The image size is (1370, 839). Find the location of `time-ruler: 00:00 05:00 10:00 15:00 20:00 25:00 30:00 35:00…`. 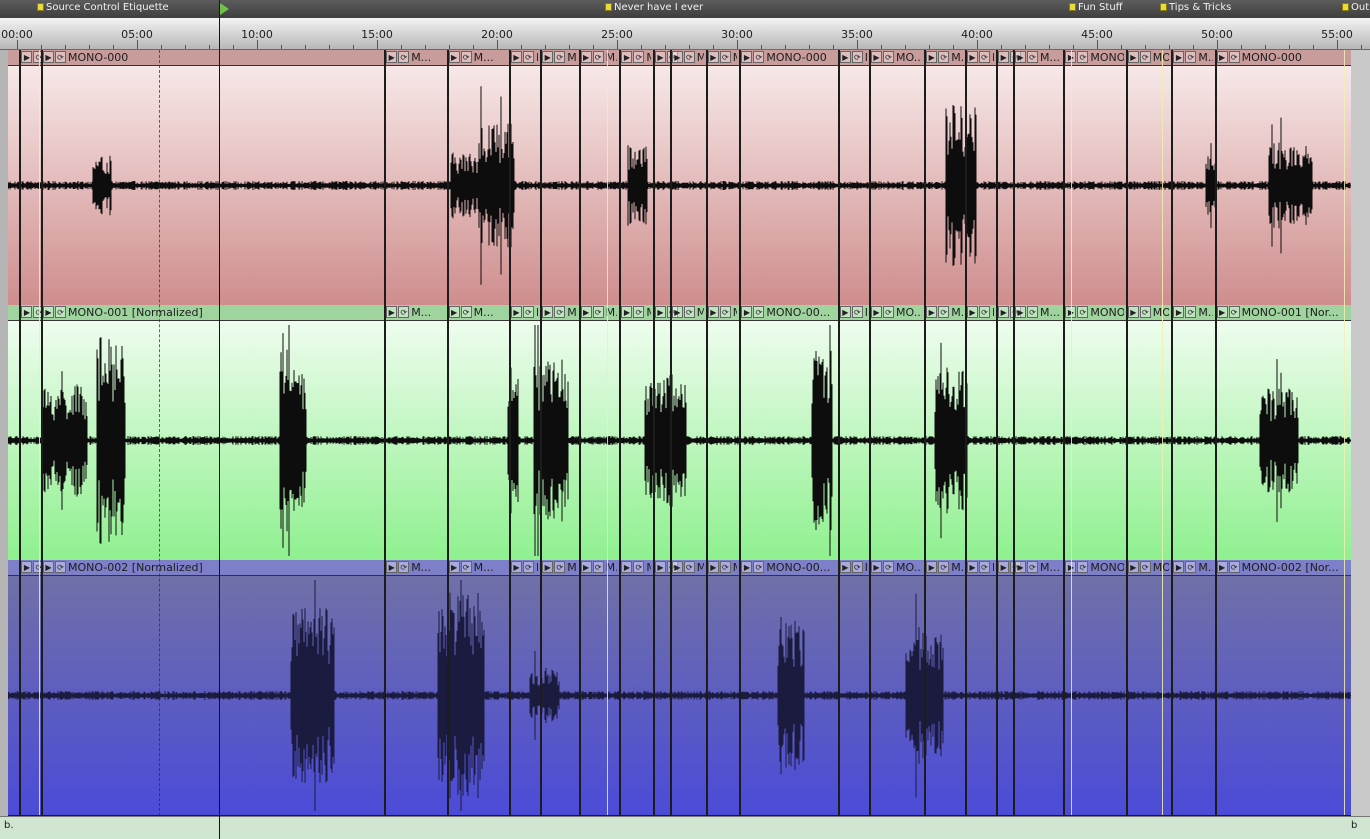

time-ruler: 00:00 05:00 10:00 15:00 20:00 25:00 30:00 35:00… is located at coordinates (685, 34).